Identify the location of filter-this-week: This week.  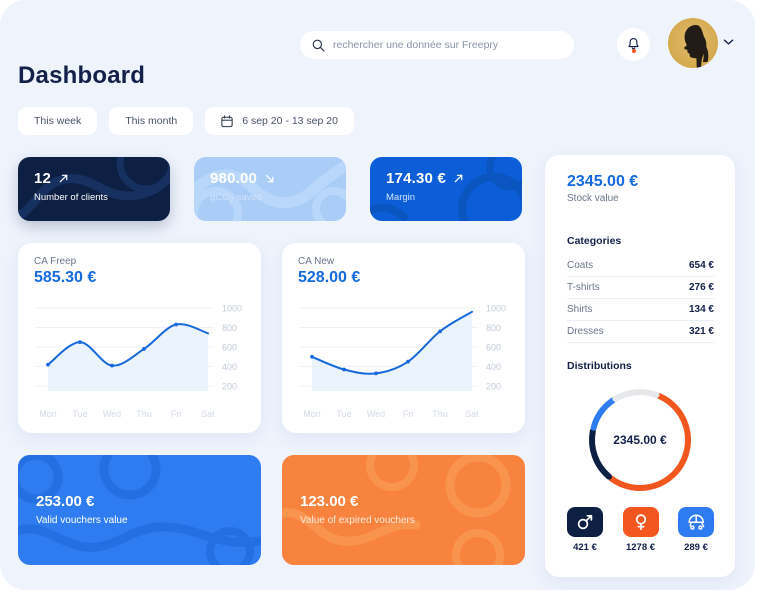
(58, 121).